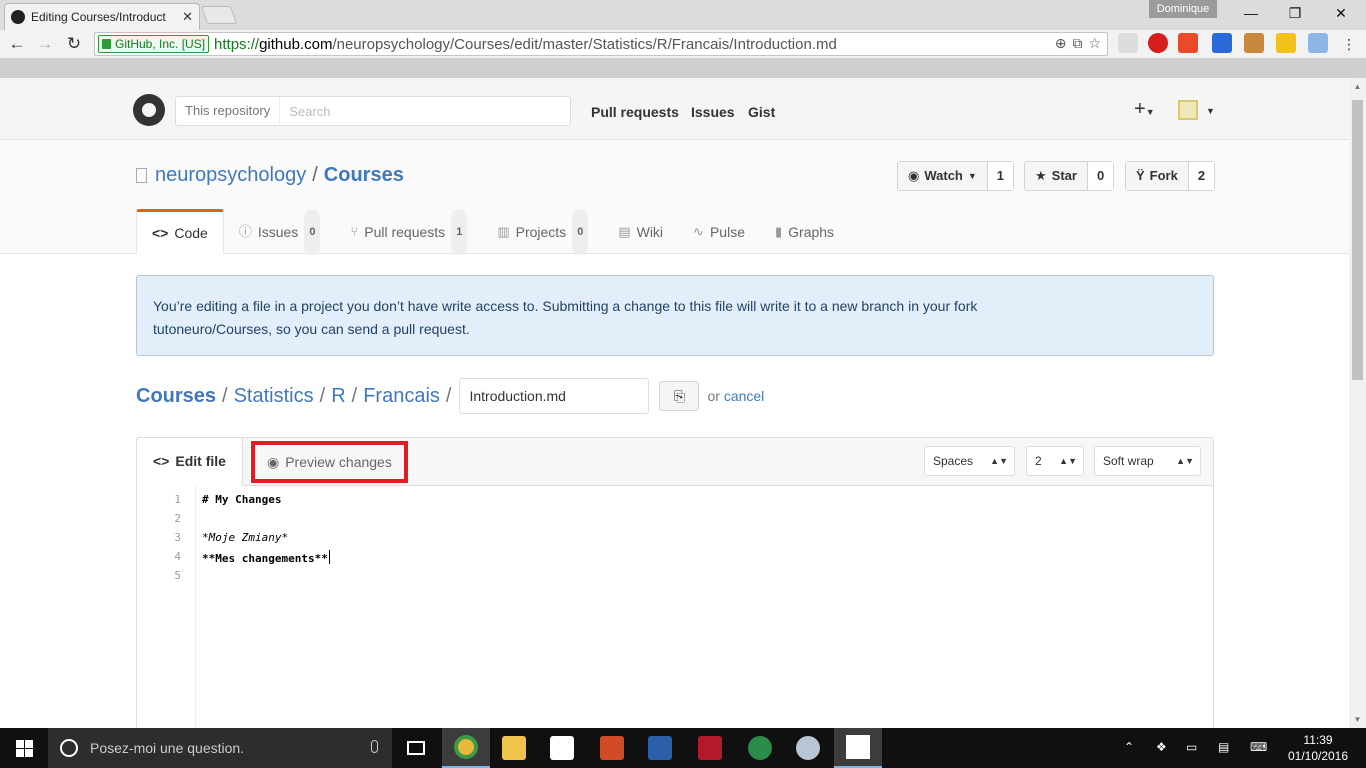 The image size is (1366, 768). I want to click on github-logo-icon, so click(149, 110).